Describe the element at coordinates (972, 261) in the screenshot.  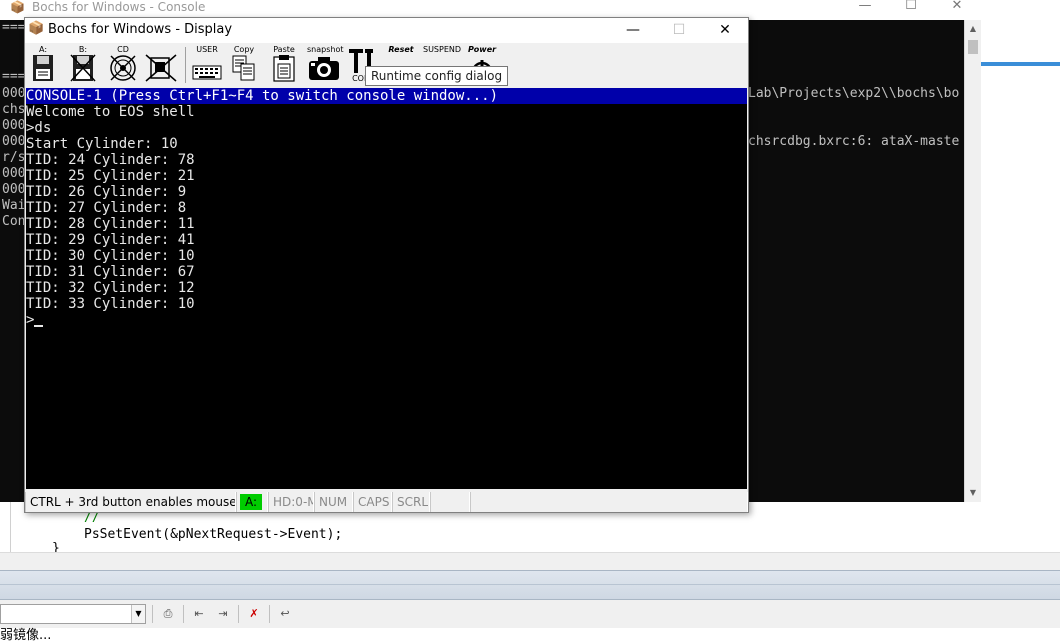
I see `console-vertical-scrollbar: ▲ ▼` at that location.